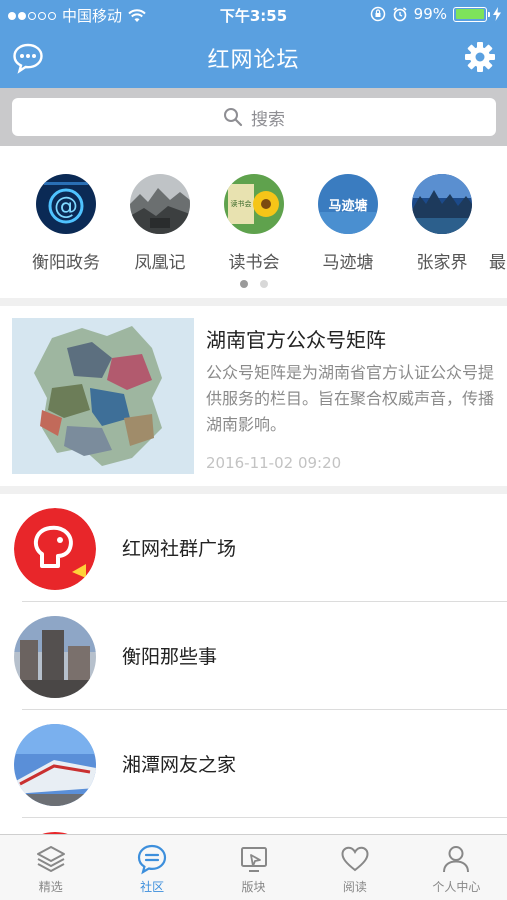 This screenshot has height=900, width=507. I want to click on category-item-partial: 最, so click(498, 223).